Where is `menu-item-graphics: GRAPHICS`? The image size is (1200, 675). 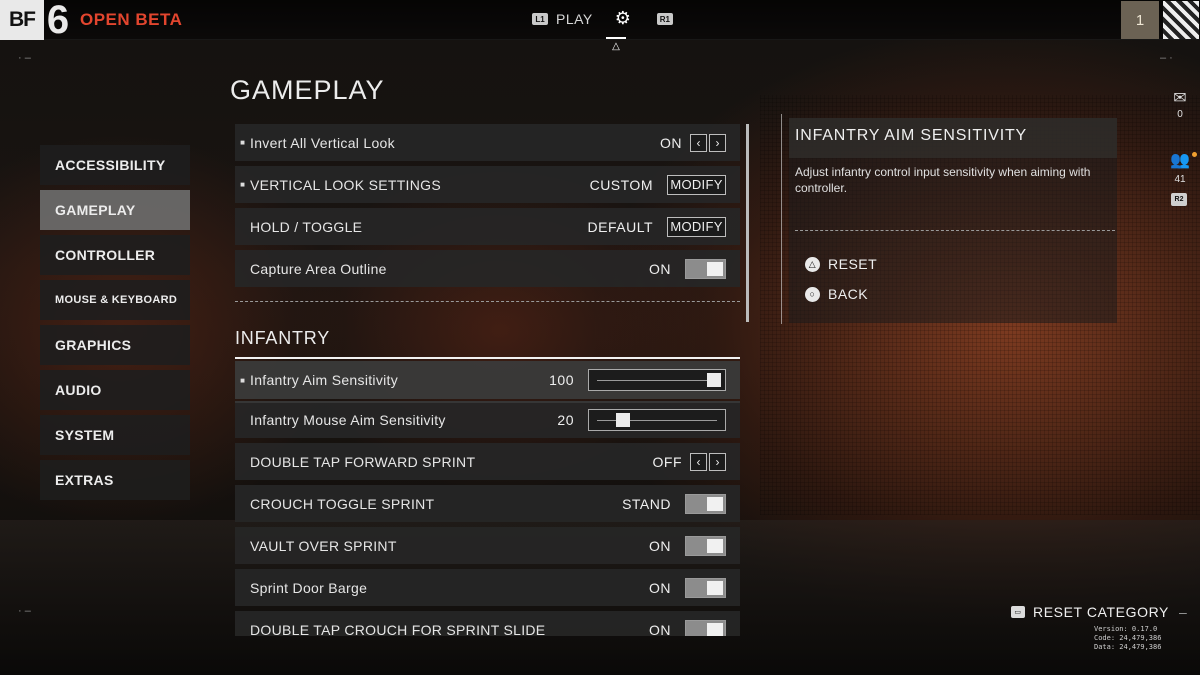 menu-item-graphics: GRAPHICS is located at coordinates (115, 345).